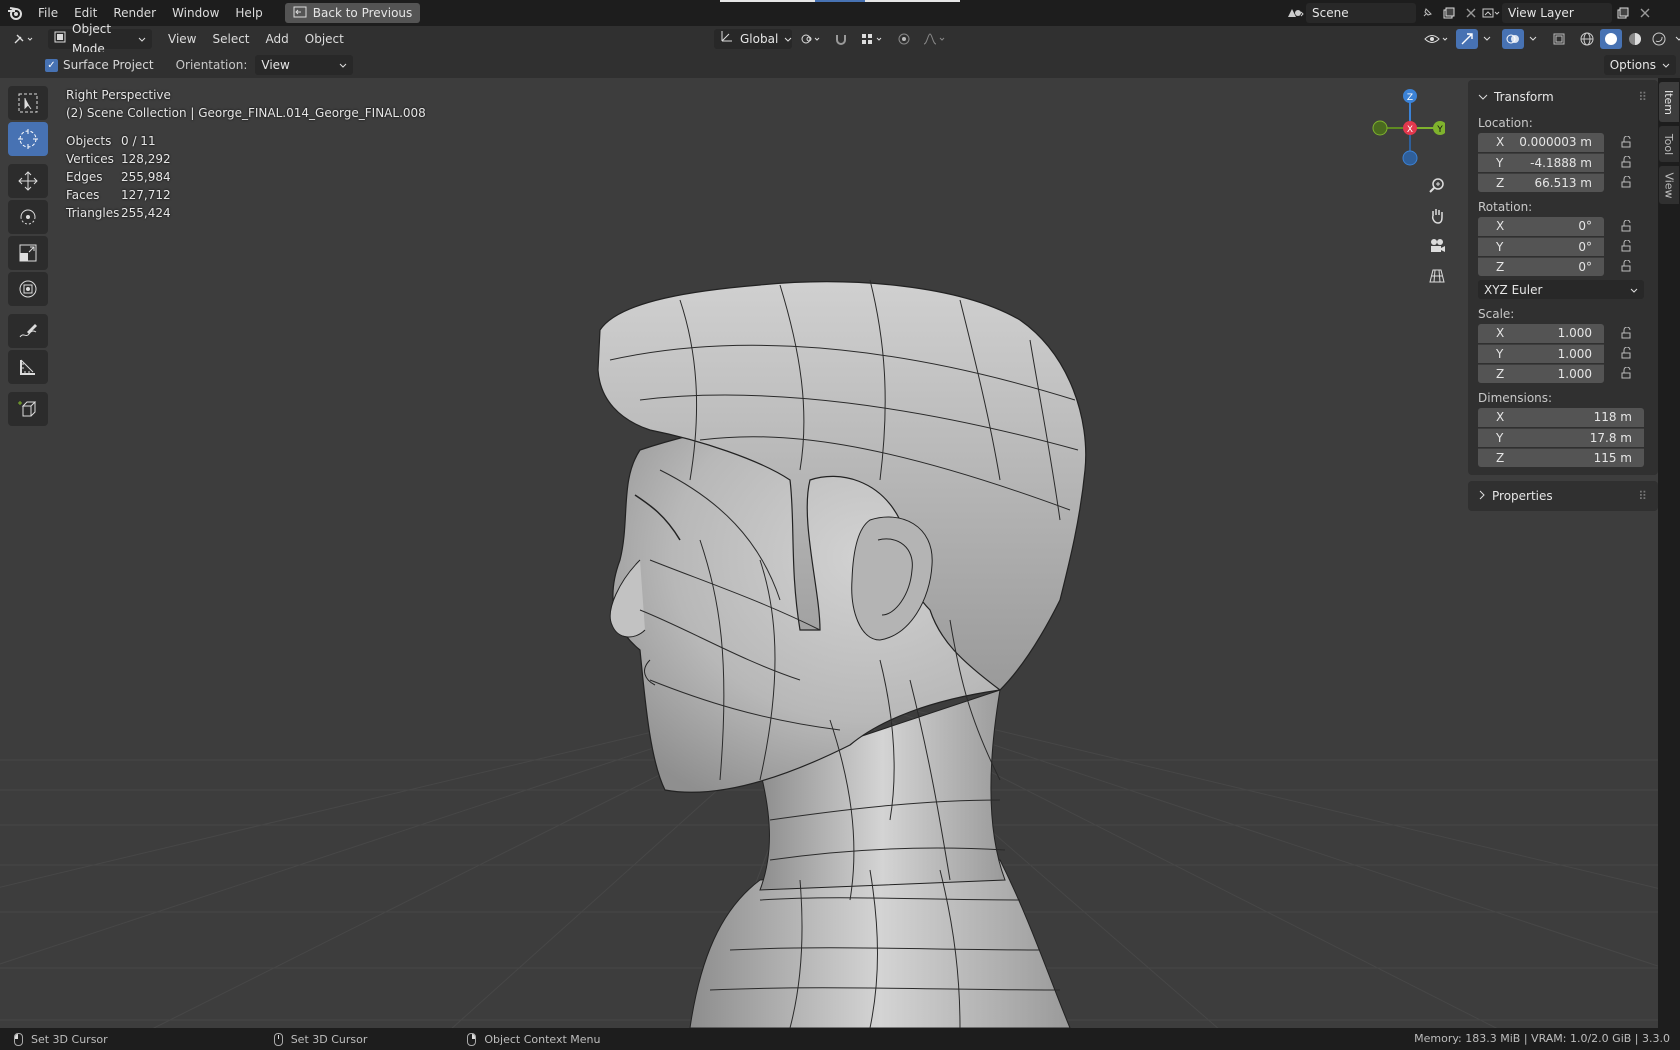 Image resolution: width=1680 pixels, height=1050 pixels. Describe the element at coordinates (111, 141) in the screenshot. I see `stat-objects: Objects 0 / 11` at that location.